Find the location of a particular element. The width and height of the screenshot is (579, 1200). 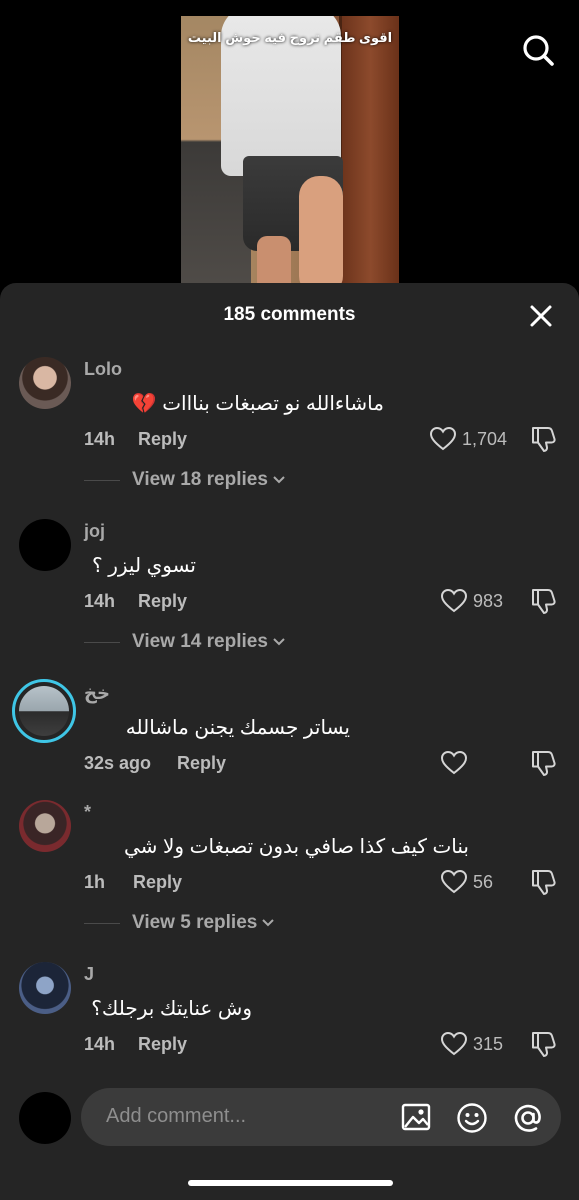

comment-text: يساتر جسمك يجنن ماشالله is located at coordinates (237, 728).